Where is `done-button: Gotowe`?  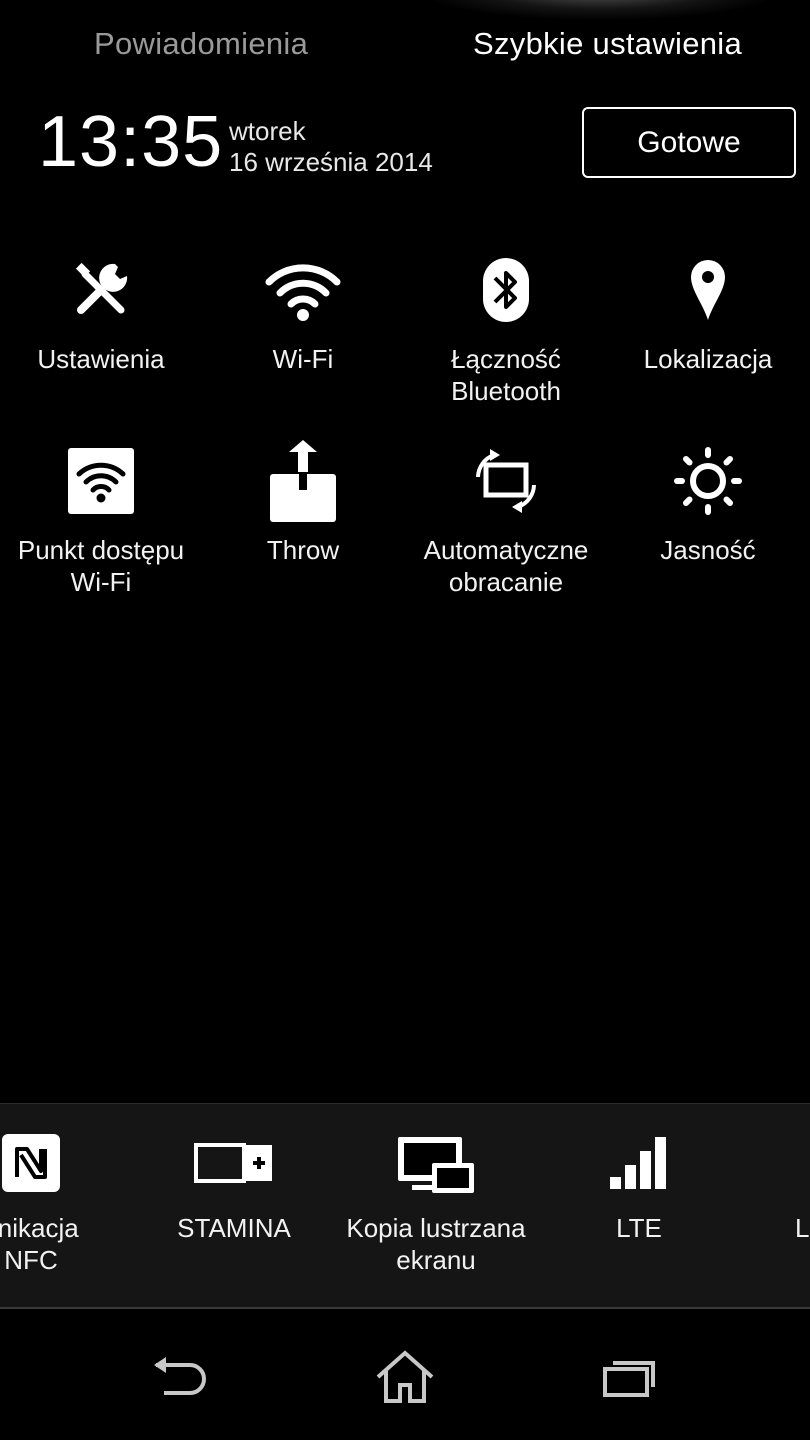 done-button: Gotowe is located at coordinates (689, 142).